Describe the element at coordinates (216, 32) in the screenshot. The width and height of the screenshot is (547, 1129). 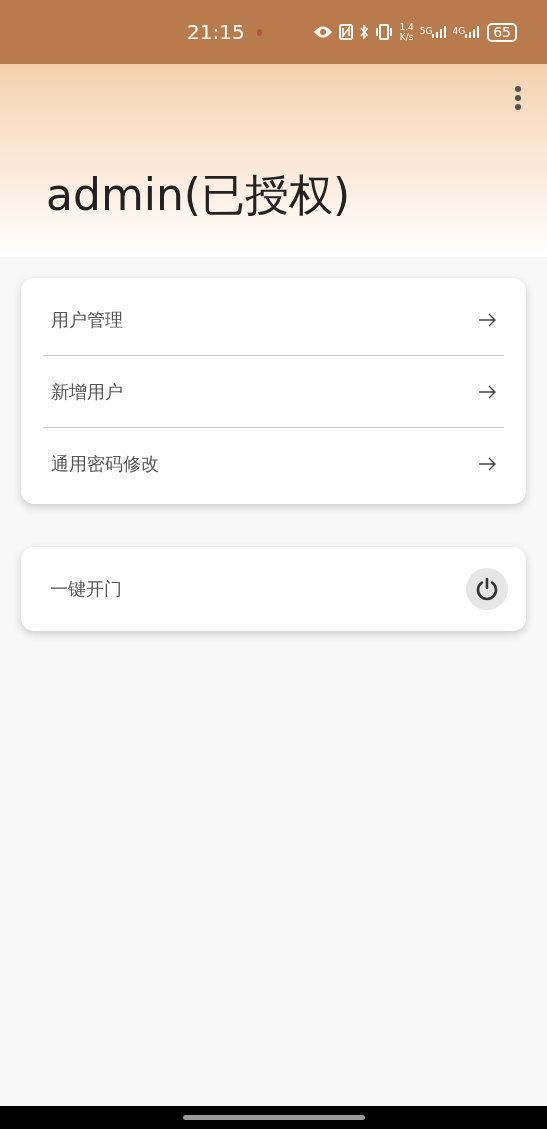
I see `clock: 21:15` at that location.